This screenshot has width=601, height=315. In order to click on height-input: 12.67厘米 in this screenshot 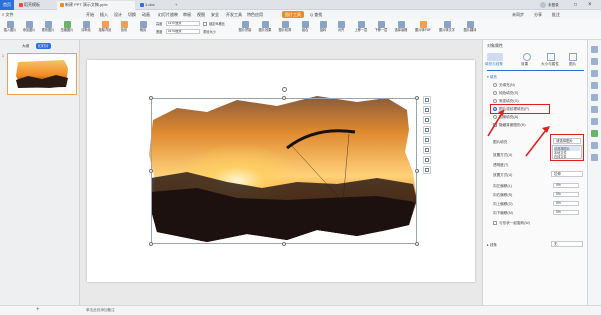, I will do `click(183, 23)`.